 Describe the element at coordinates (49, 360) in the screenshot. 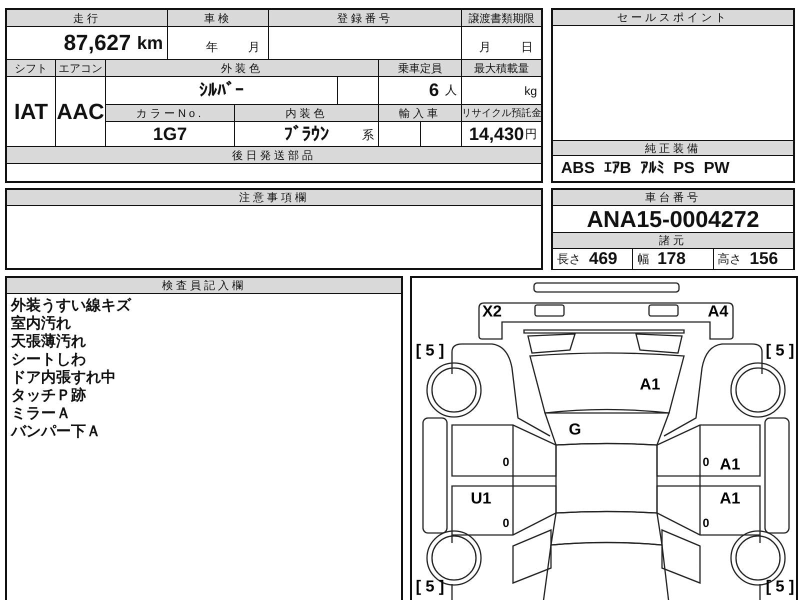

I see `inspector-note: シートしわ` at that location.